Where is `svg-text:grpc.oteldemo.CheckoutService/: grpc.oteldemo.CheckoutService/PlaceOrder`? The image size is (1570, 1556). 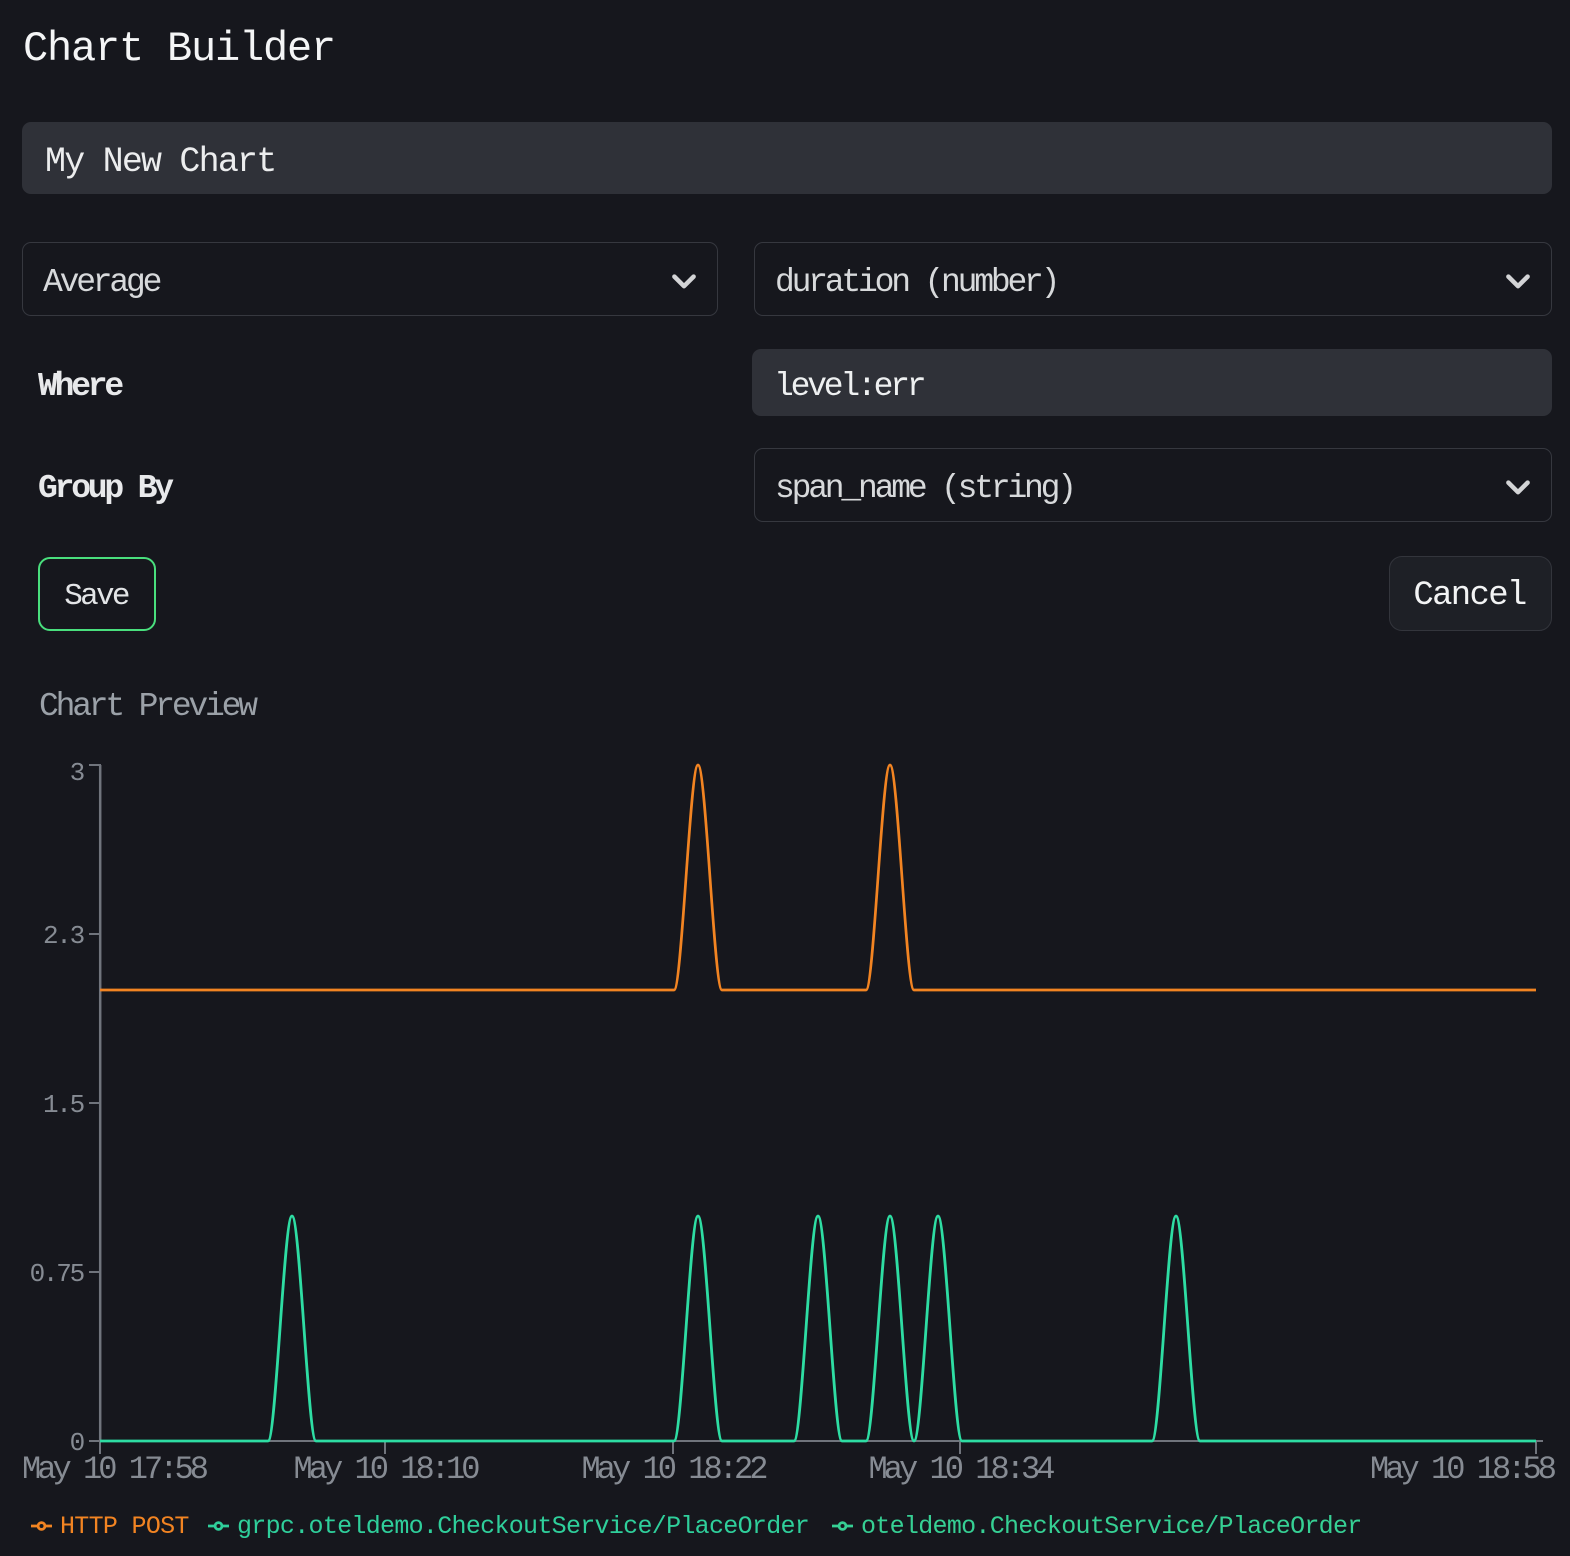
svg-text:grpc.oteldemo.CheckoutService/: grpc.oteldemo.CheckoutService/PlaceOrder is located at coordinates (523, 1526).